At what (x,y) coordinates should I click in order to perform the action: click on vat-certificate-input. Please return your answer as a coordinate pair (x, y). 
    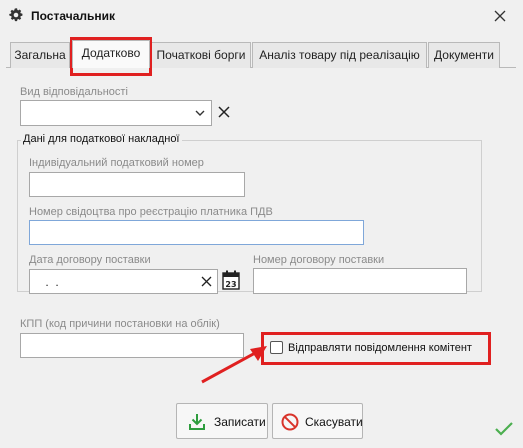
    Looking at the image, I should click on (196, 232).